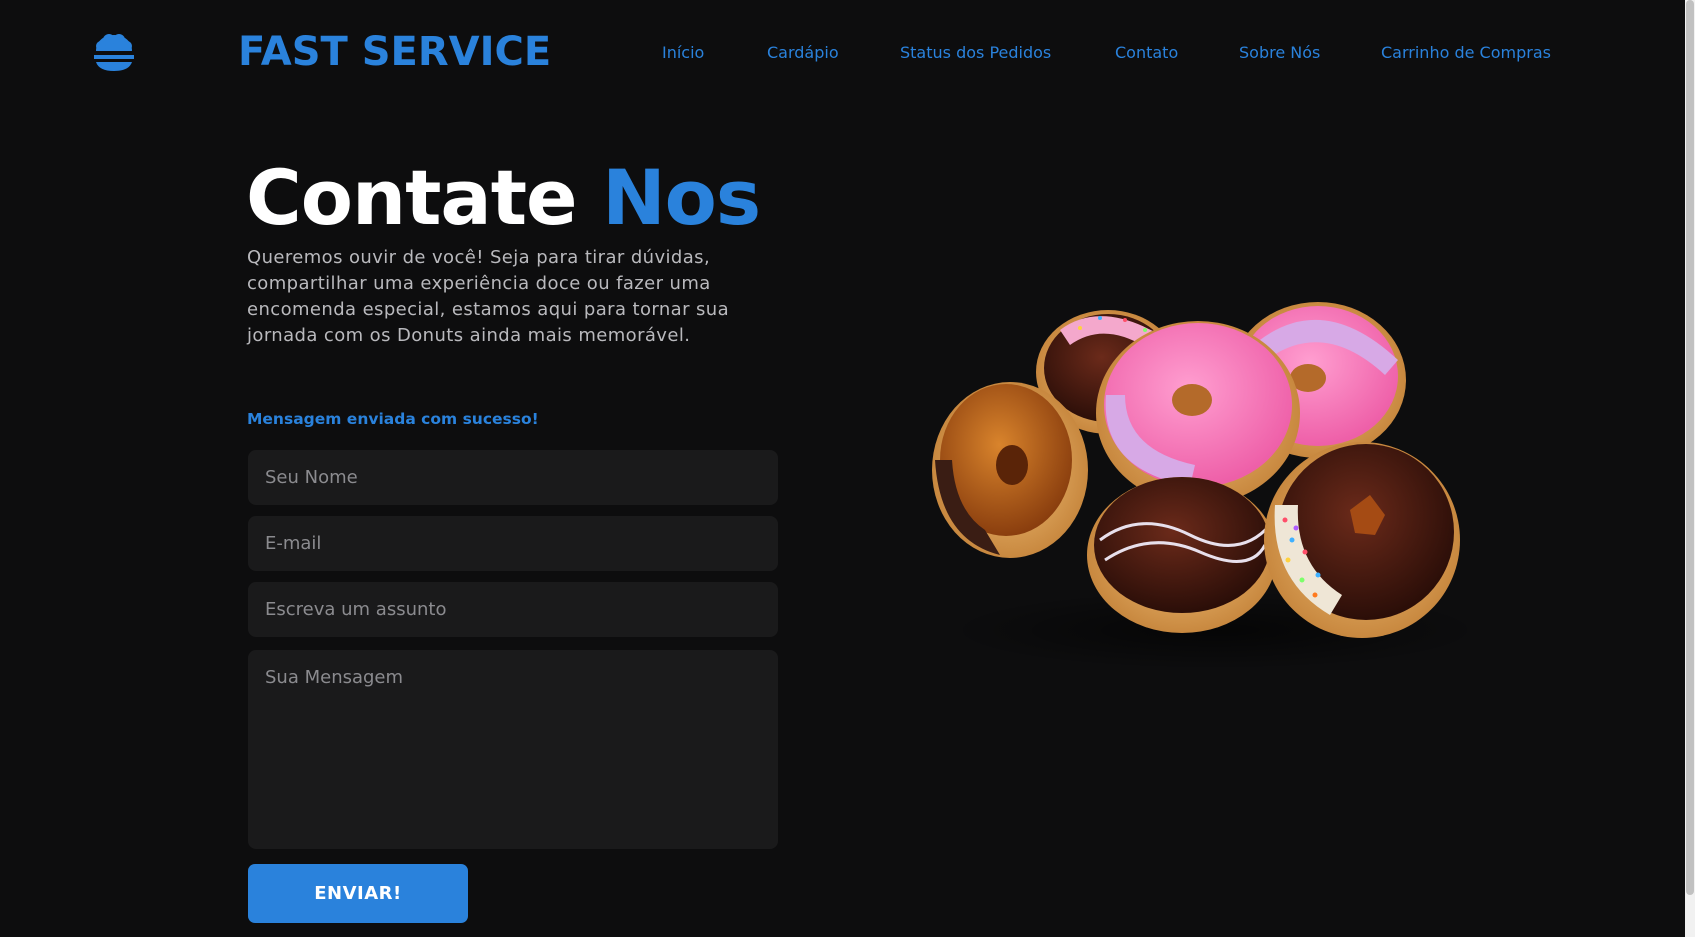  I want to click on nav-link-carrinho: Carrinho de Compras, so click(1466, 53).